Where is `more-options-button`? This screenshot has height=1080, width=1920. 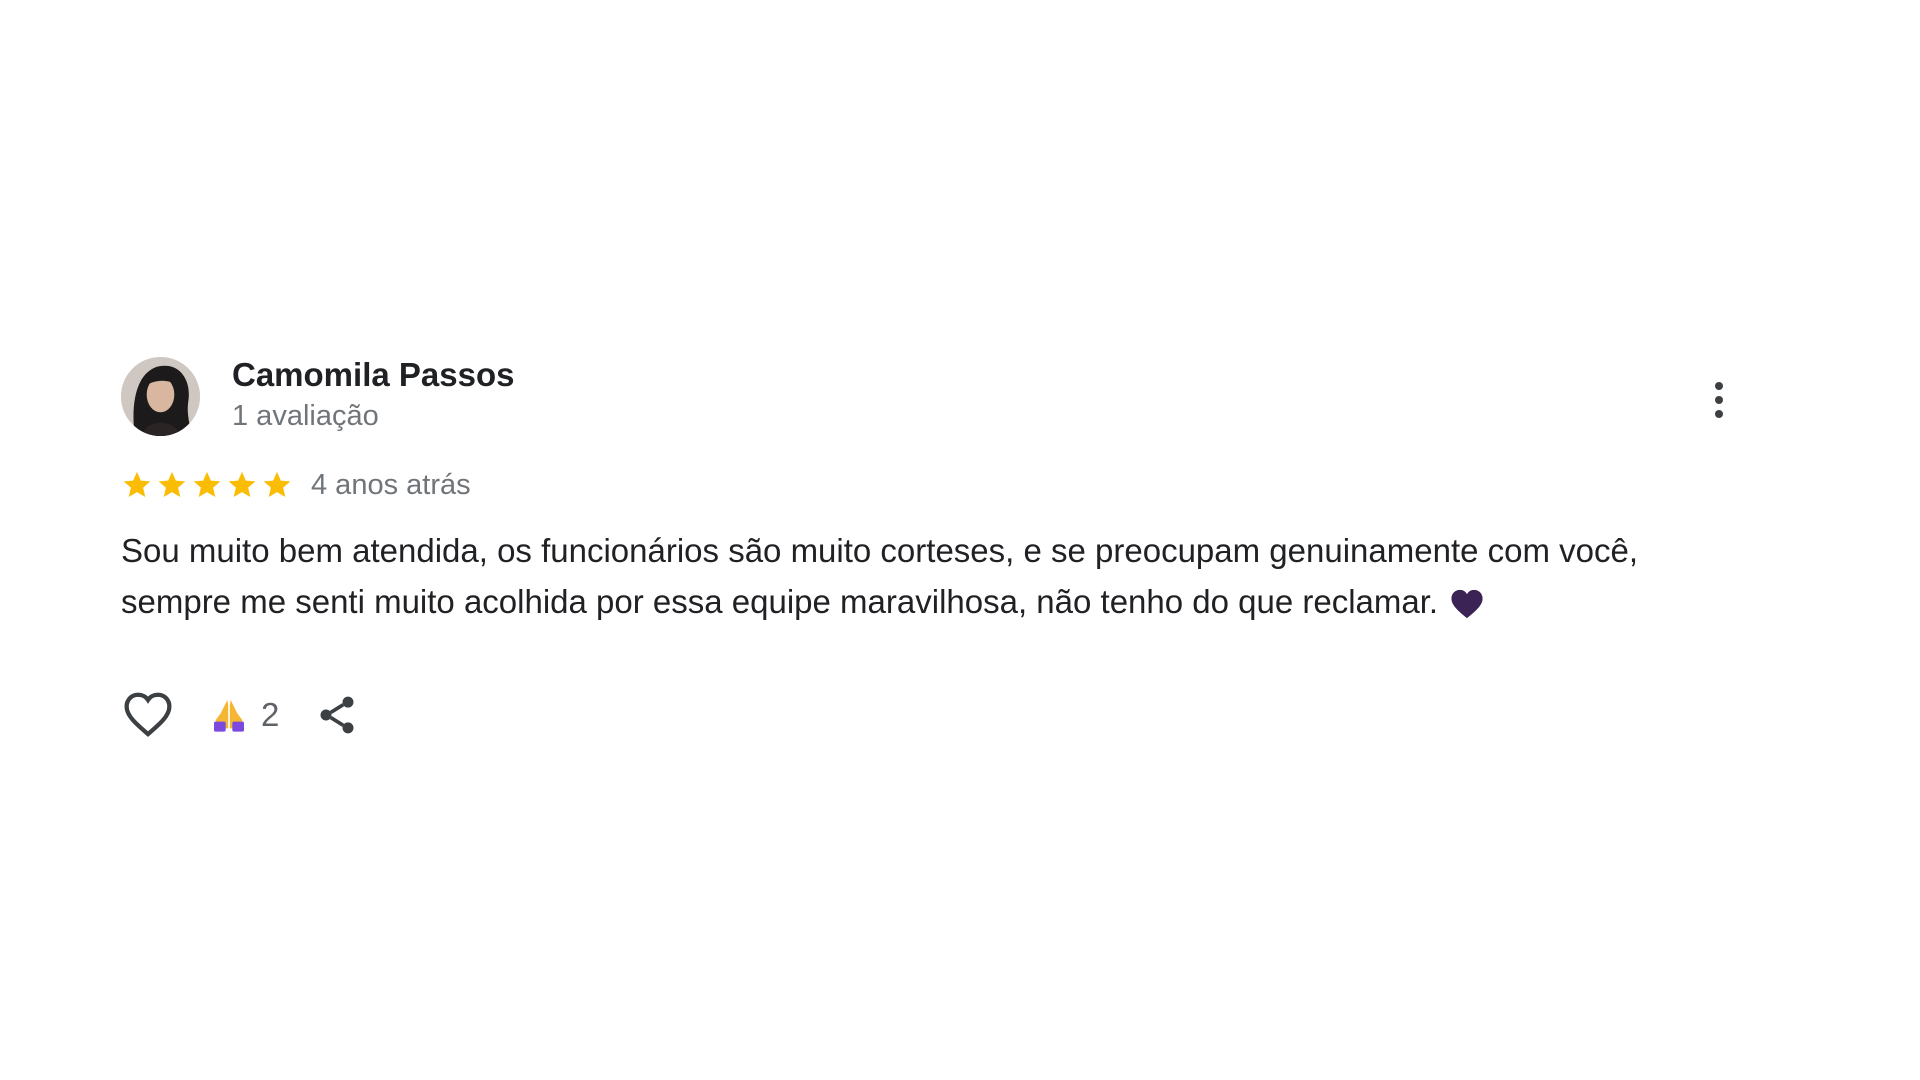 more-options-button is located at coordinates (1719, 400).